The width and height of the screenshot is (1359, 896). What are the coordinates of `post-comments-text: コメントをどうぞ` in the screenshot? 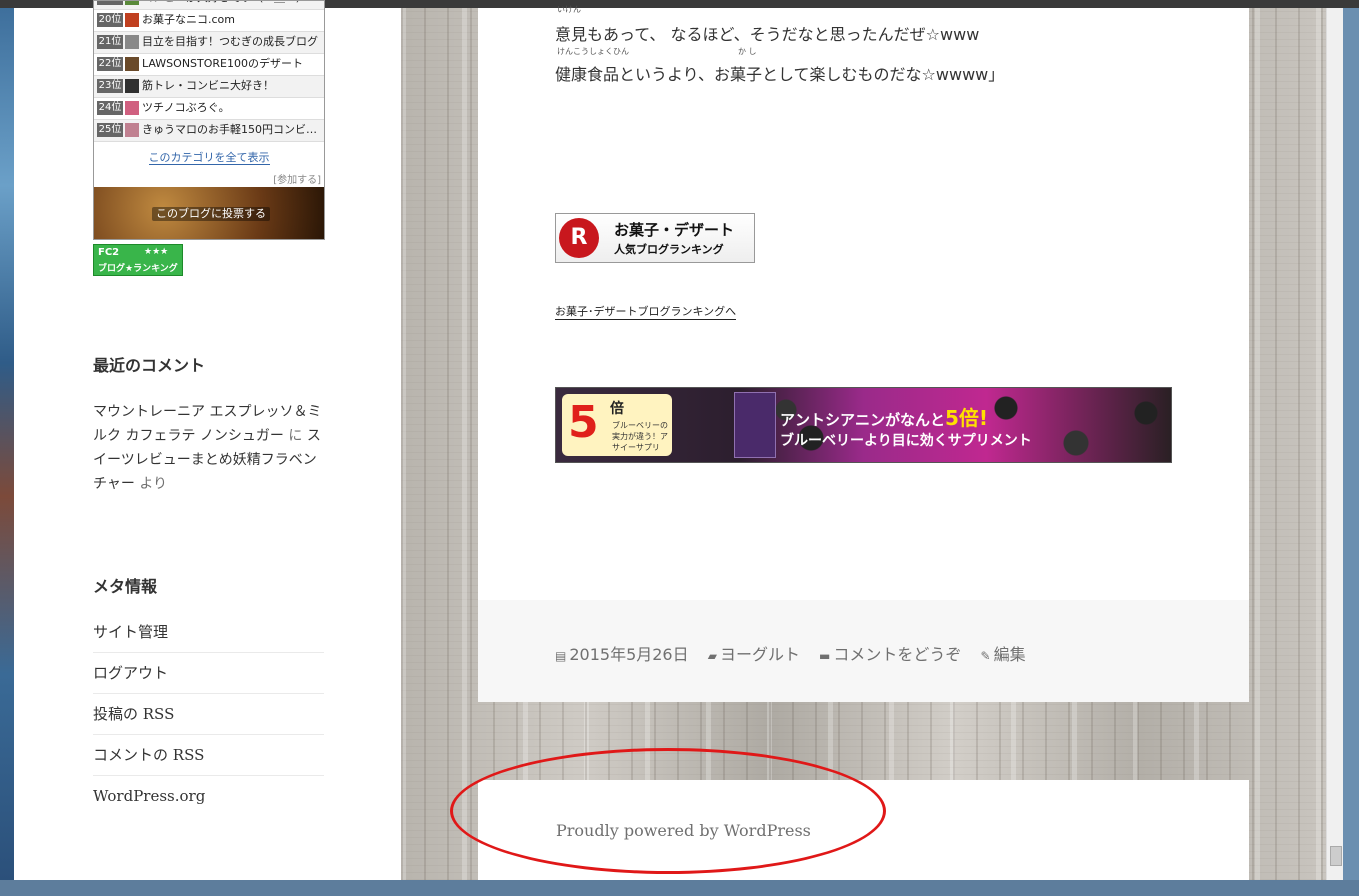 It's located at (897, 654).